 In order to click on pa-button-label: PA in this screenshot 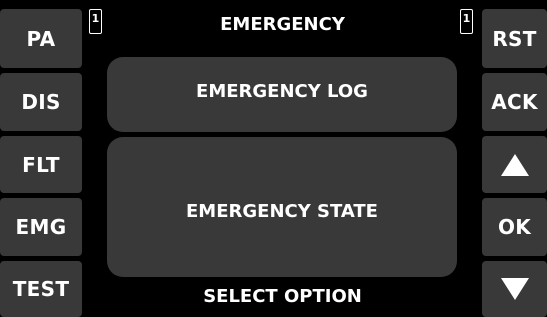, I will do `click(41, 38)`.